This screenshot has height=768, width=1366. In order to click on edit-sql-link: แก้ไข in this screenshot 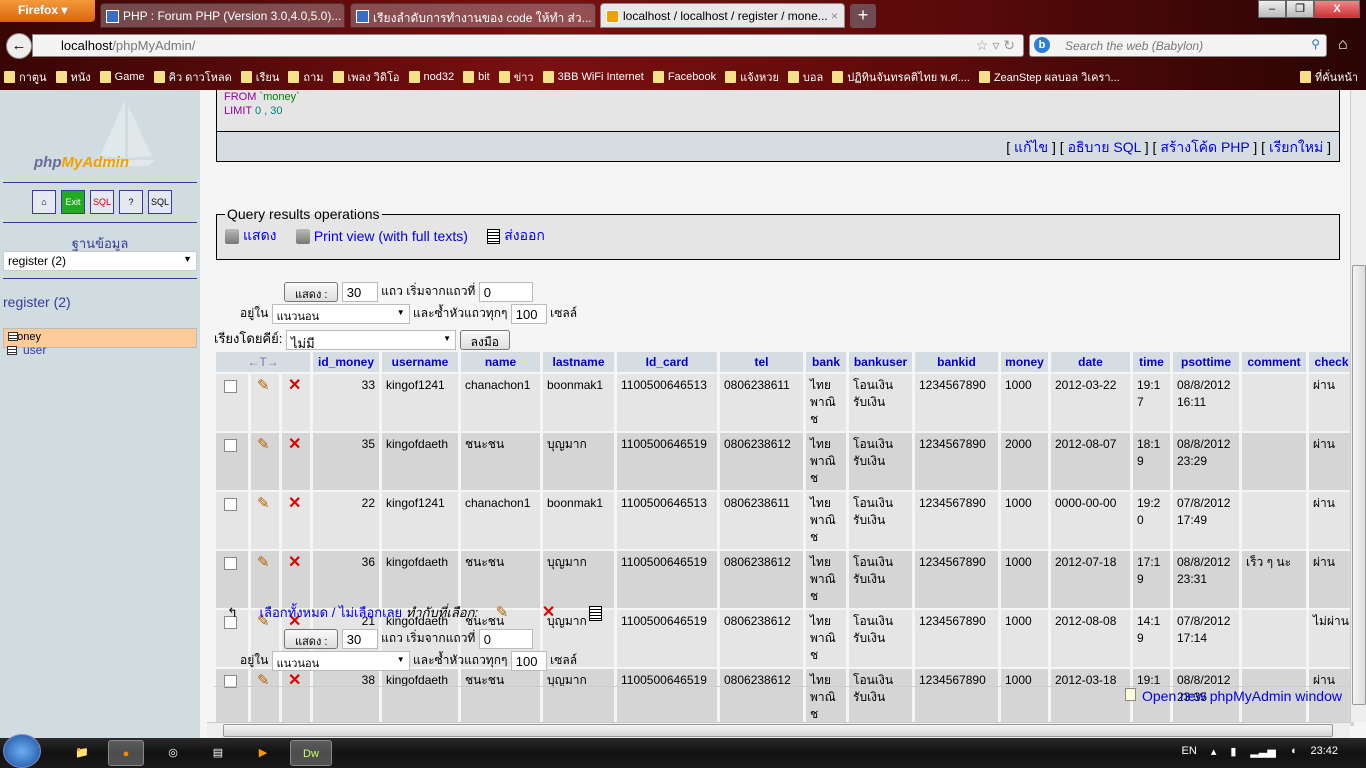, I will do `click(1031, 147)`.